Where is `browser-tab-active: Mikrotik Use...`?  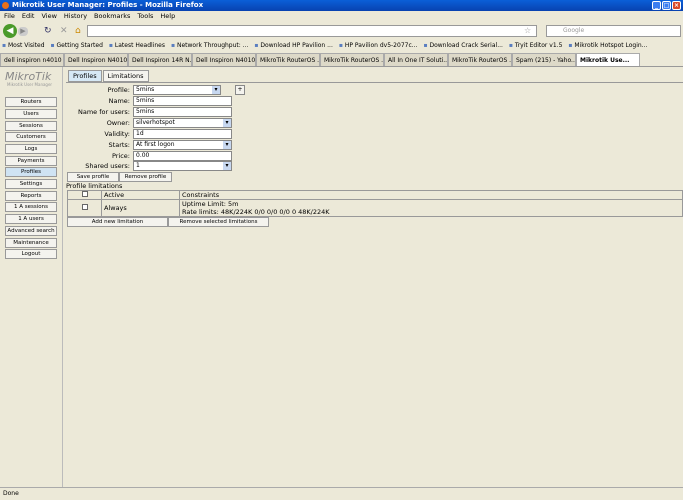
browser-tab-active: Mikrotik Use... is located at coordinates (608, 59).